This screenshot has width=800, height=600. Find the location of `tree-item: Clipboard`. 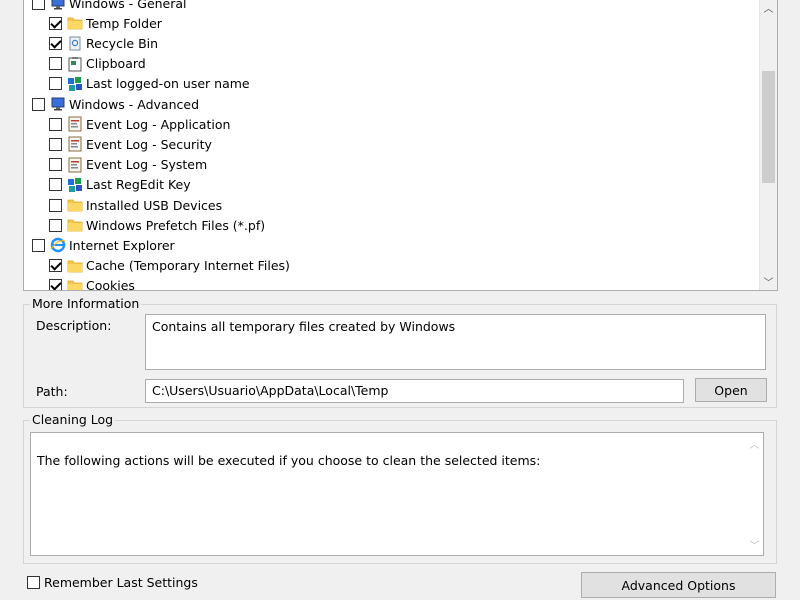

tree-item: Clipboard is located at coordinates (97, 64).